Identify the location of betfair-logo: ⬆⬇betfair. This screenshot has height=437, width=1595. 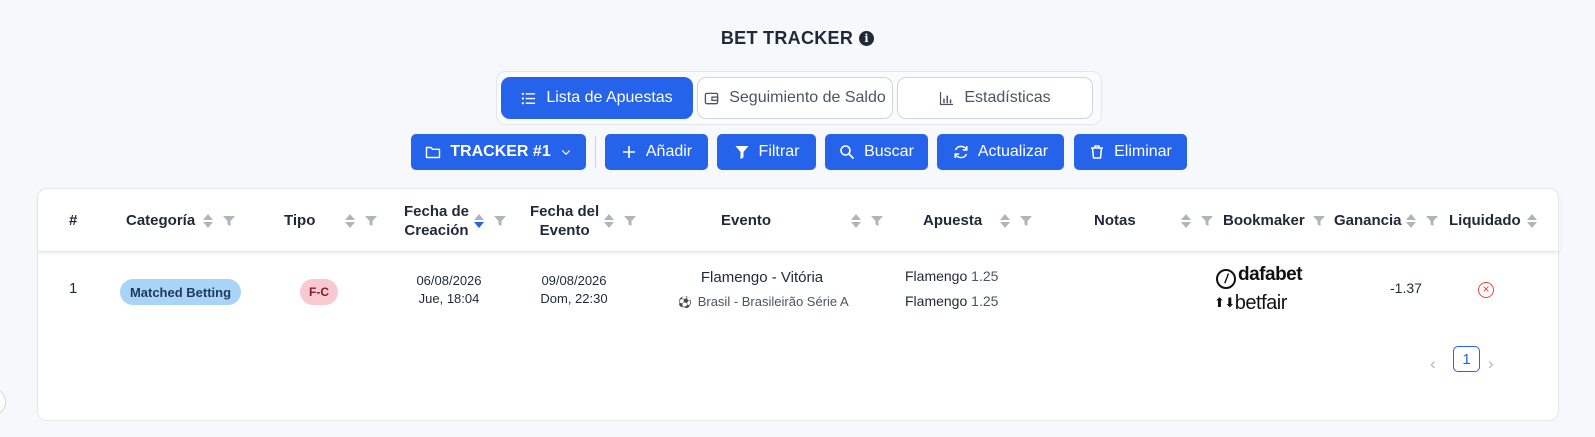
(1250, 303).